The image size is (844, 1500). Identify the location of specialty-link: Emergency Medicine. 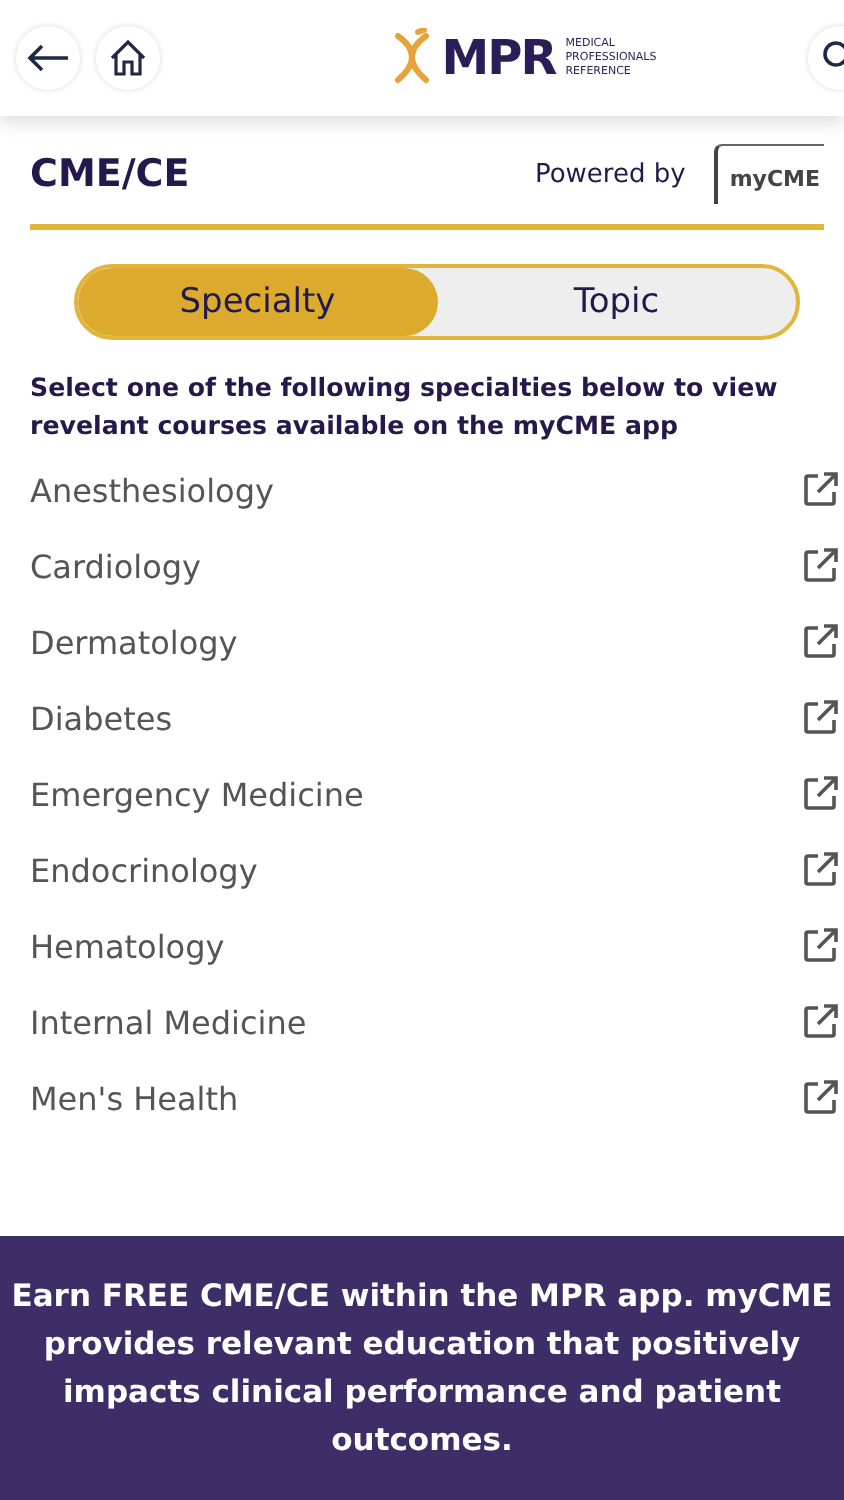
(197, 794).